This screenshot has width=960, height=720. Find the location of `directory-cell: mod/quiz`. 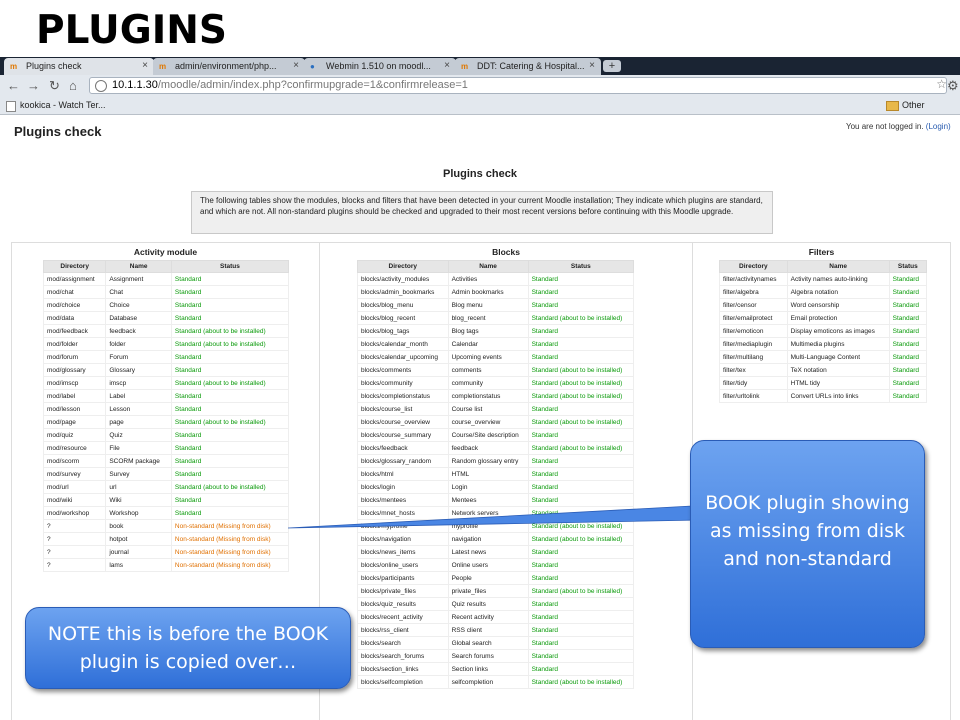

directory-cell: mod/quiz is located at coordinates (74, 435).